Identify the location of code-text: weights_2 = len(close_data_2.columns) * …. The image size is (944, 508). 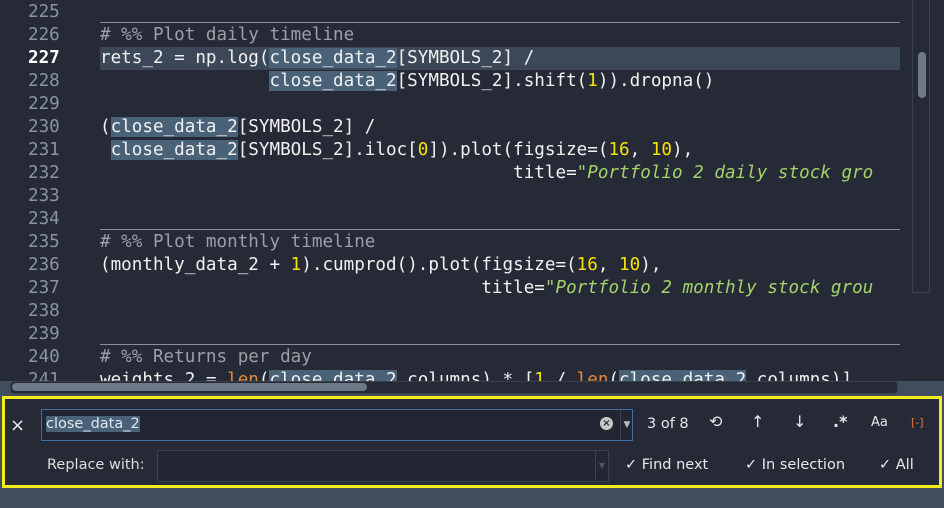
(476, 375).